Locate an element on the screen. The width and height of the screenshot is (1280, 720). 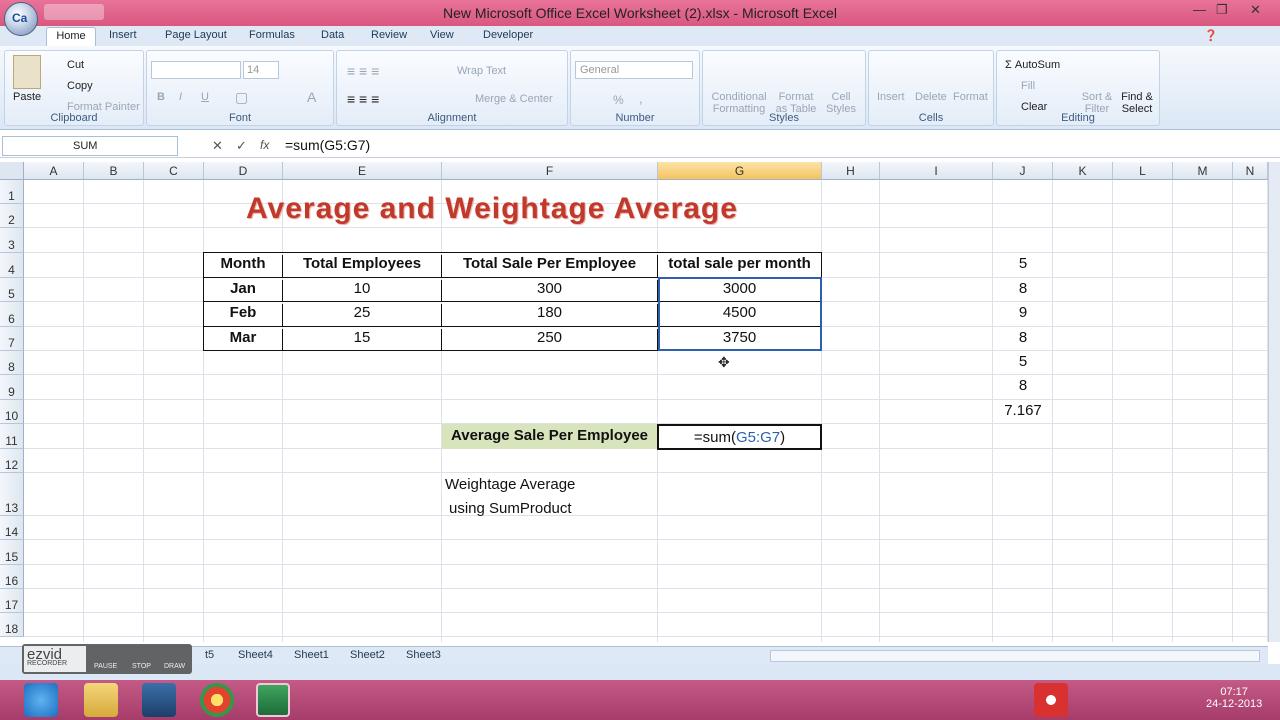
italic-button: I is located at coordinates (180, 97).